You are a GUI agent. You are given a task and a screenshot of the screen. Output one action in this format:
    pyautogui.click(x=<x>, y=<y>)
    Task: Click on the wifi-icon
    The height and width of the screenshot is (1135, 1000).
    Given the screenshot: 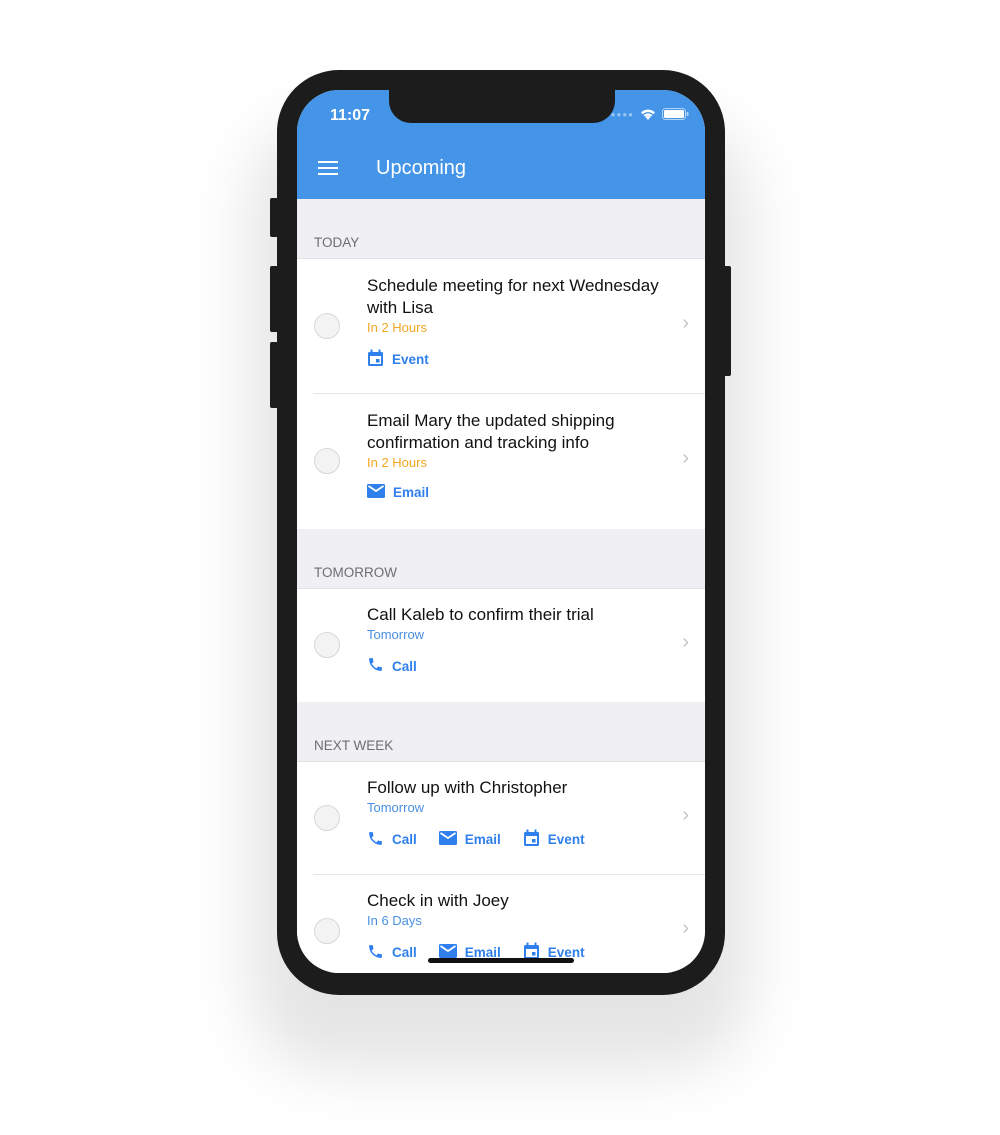 What is the action you would take?
    pyautogui.click(x=648, y=114)
    